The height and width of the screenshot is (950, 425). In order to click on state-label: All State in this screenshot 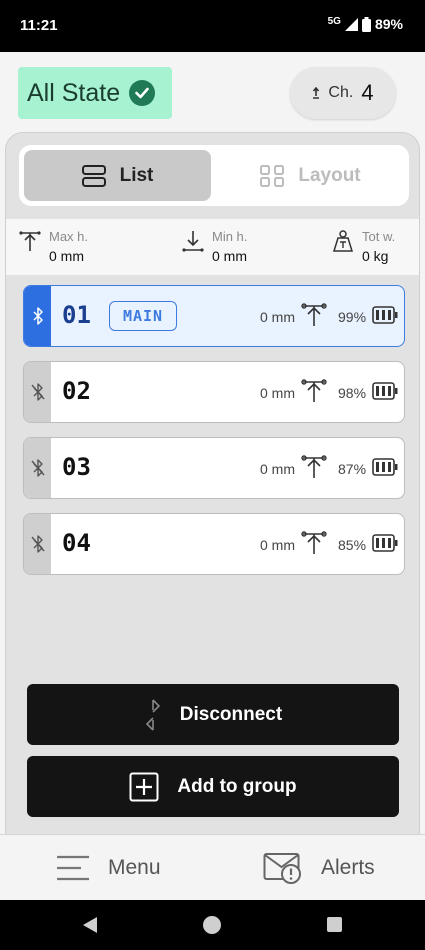, I will do `click(74, 92)`.